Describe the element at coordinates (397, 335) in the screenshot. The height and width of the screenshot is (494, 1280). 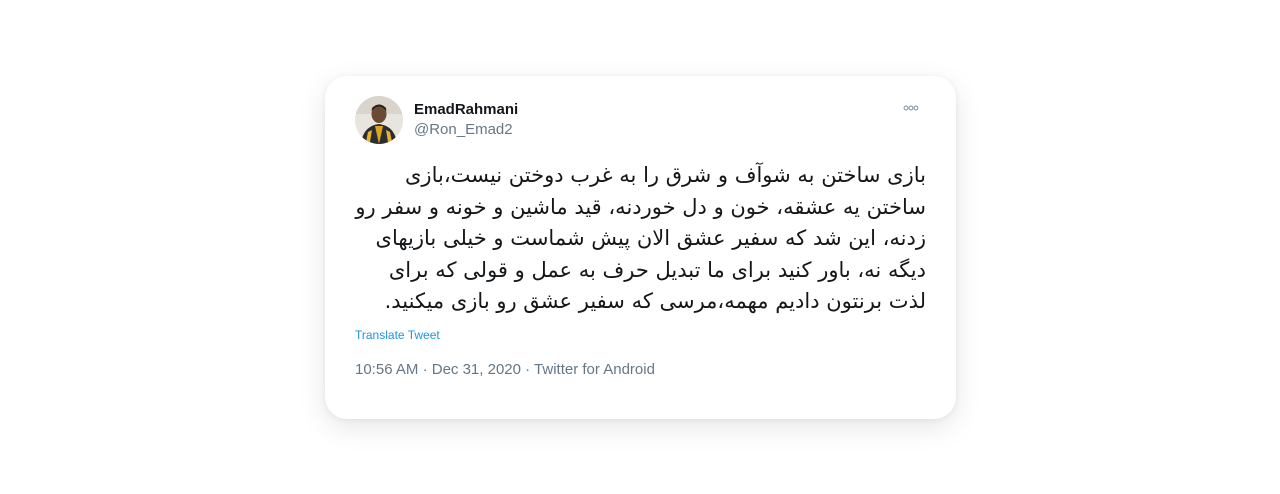
I see `translate-tweet-link: Translate Tweet` at that location.